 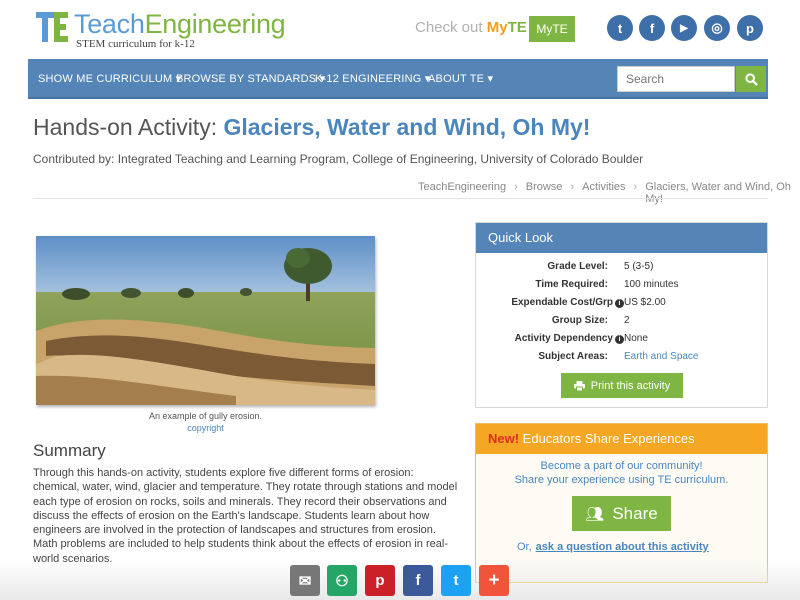 I want to click on quick-look-heading: Quick Look, so click(x=621, y=238).